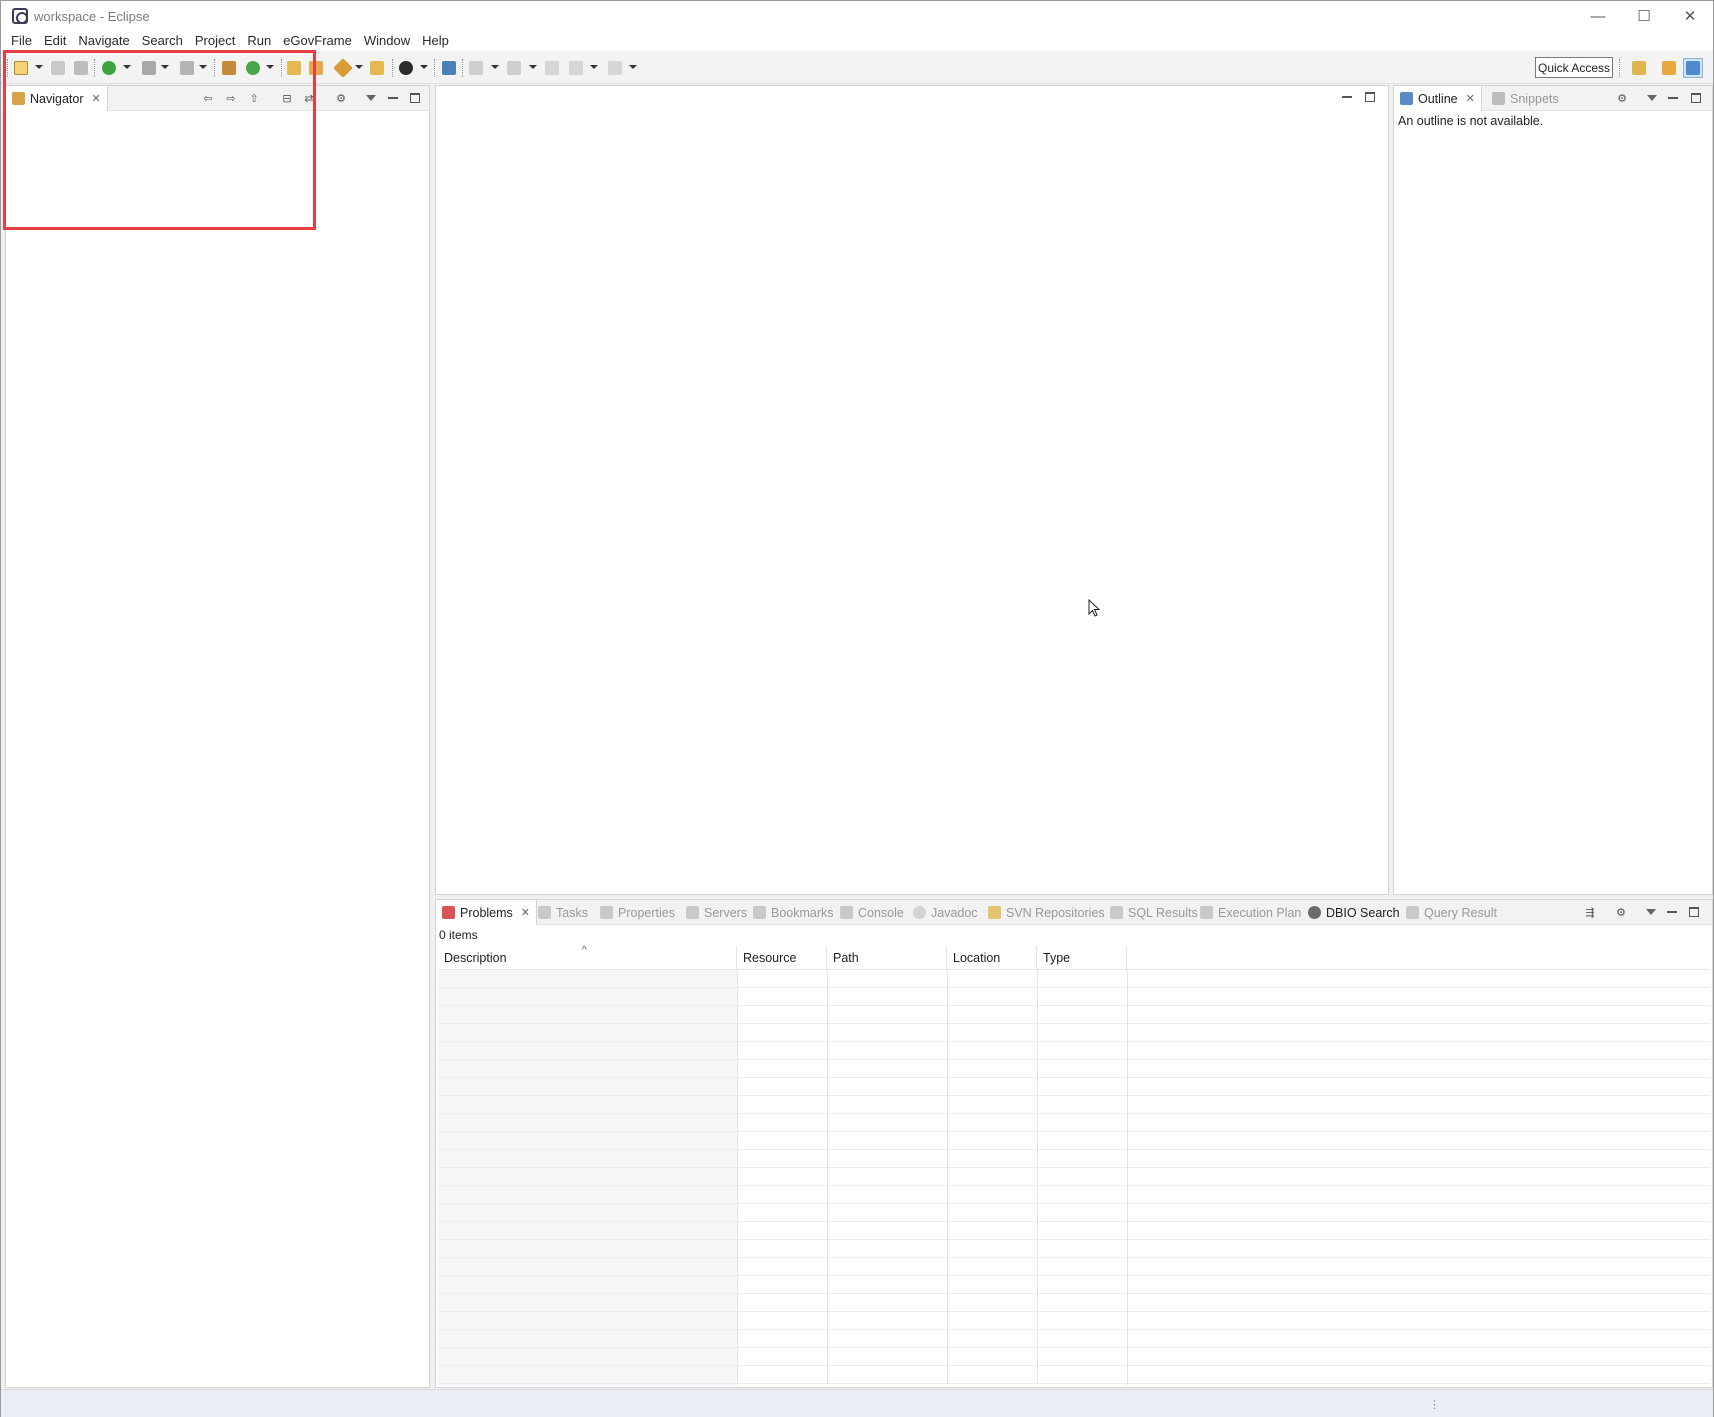  What do you see at coordinates (316, 68) in the screenshot?
I see `open-task-icon` at bounding box center [316, 68].